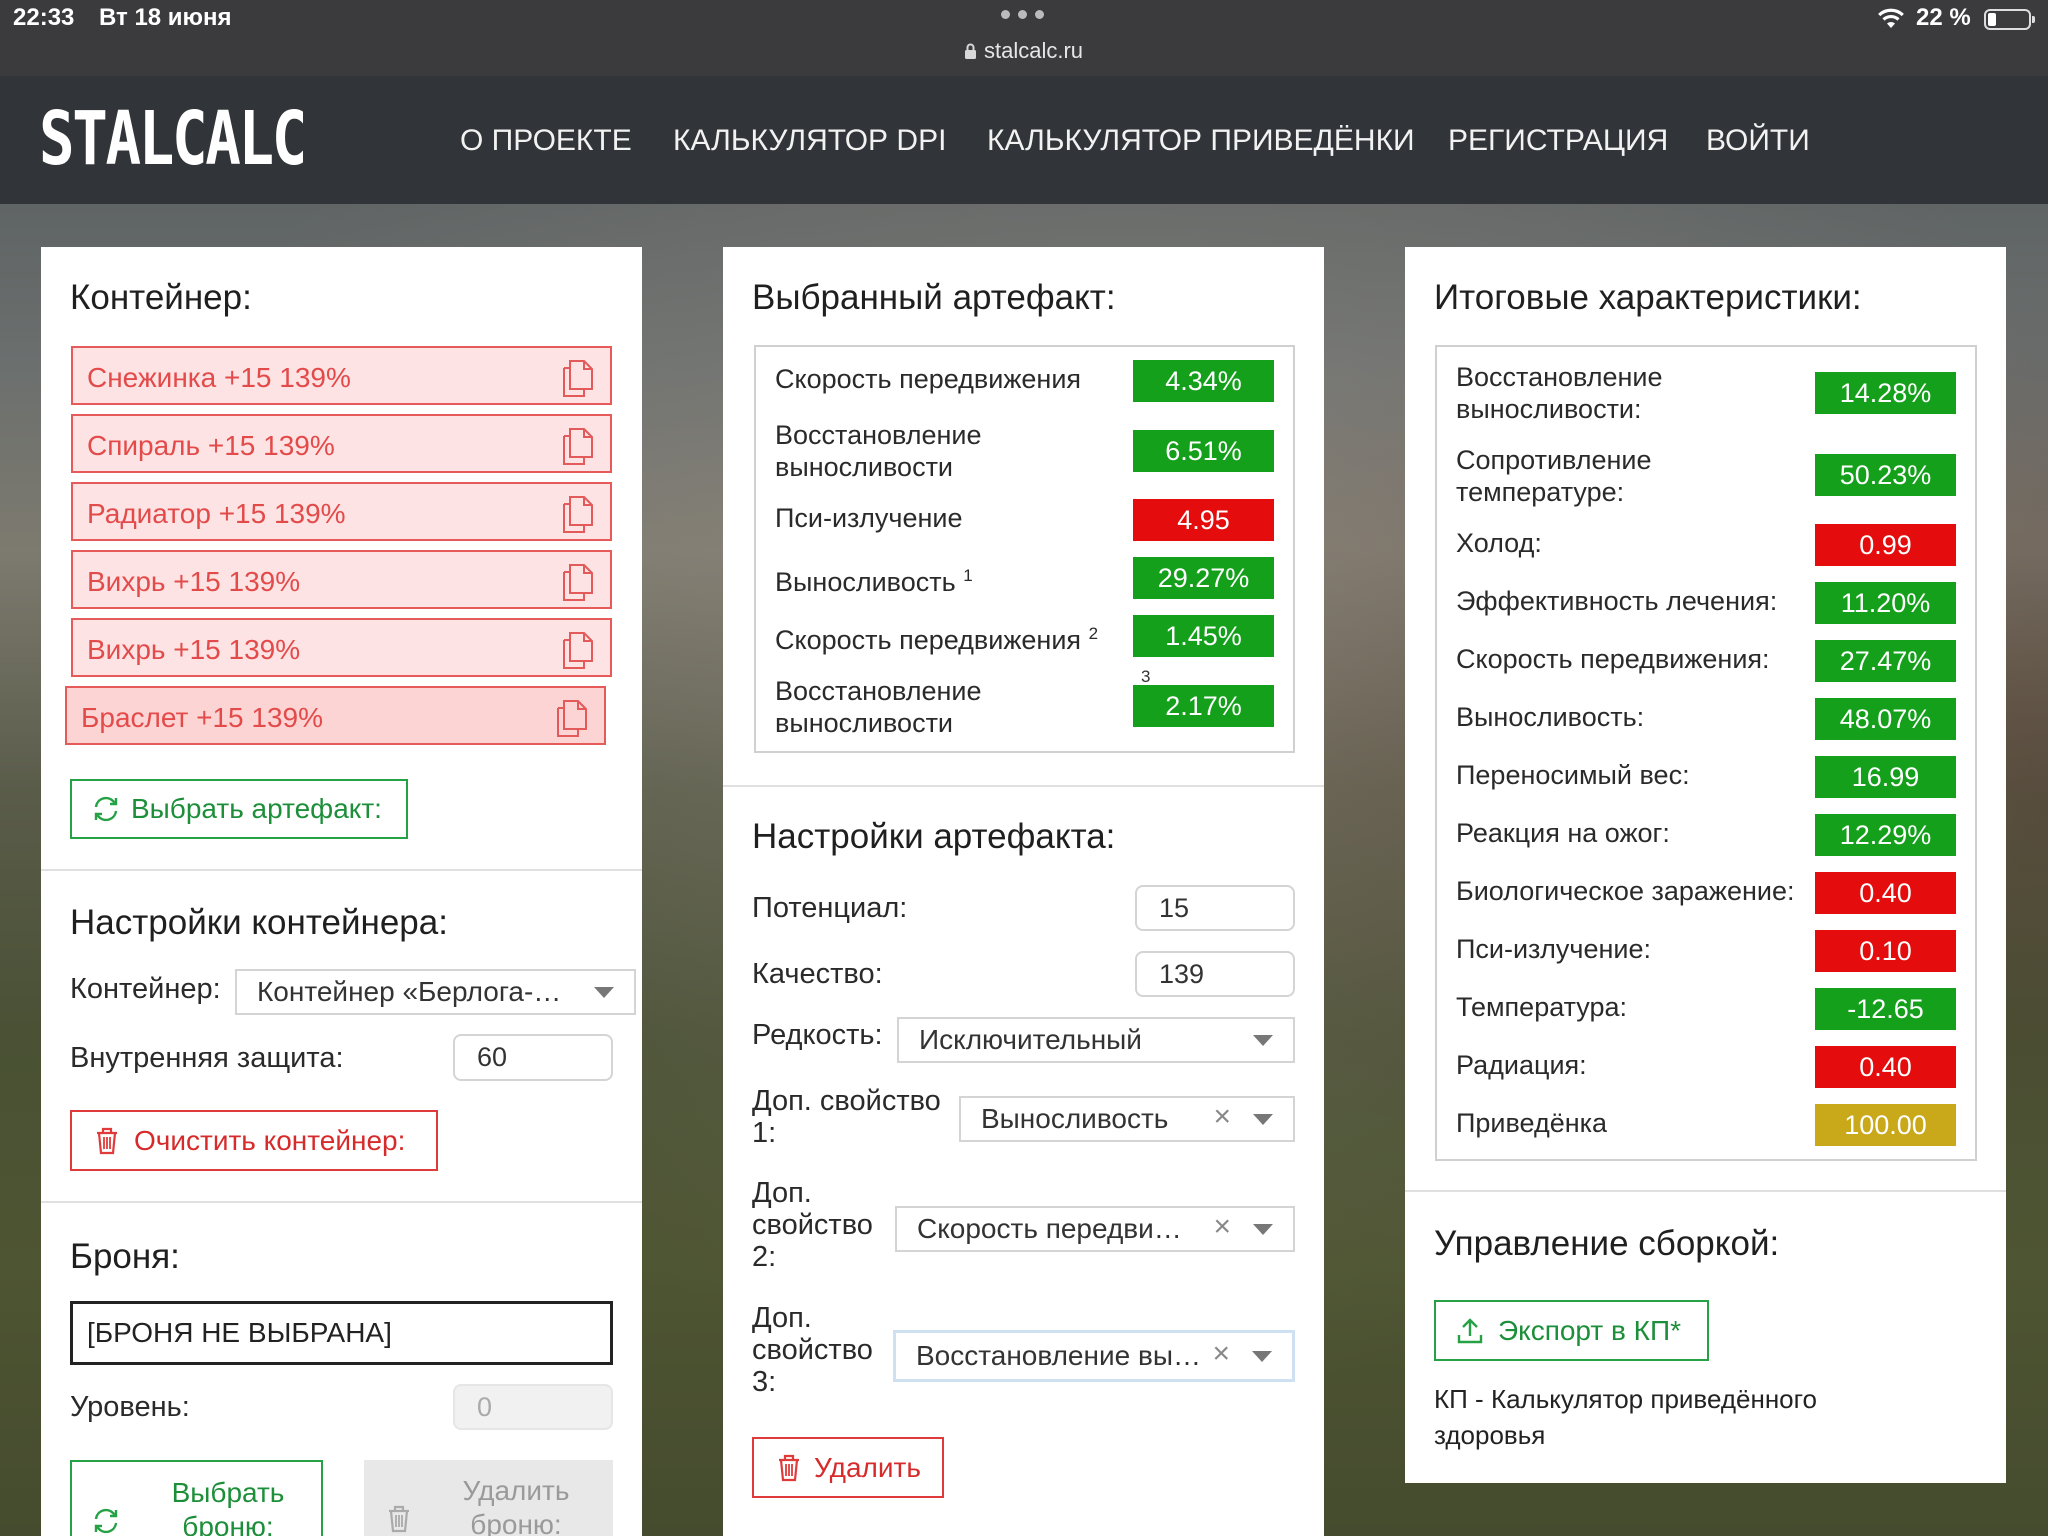 The width and height of the screenshot is (2048, 1536). What do you see at coordinates (1093, 633) in the screenshot?
I see `footnote-marker: 2` at bounding box center [1093, 633].